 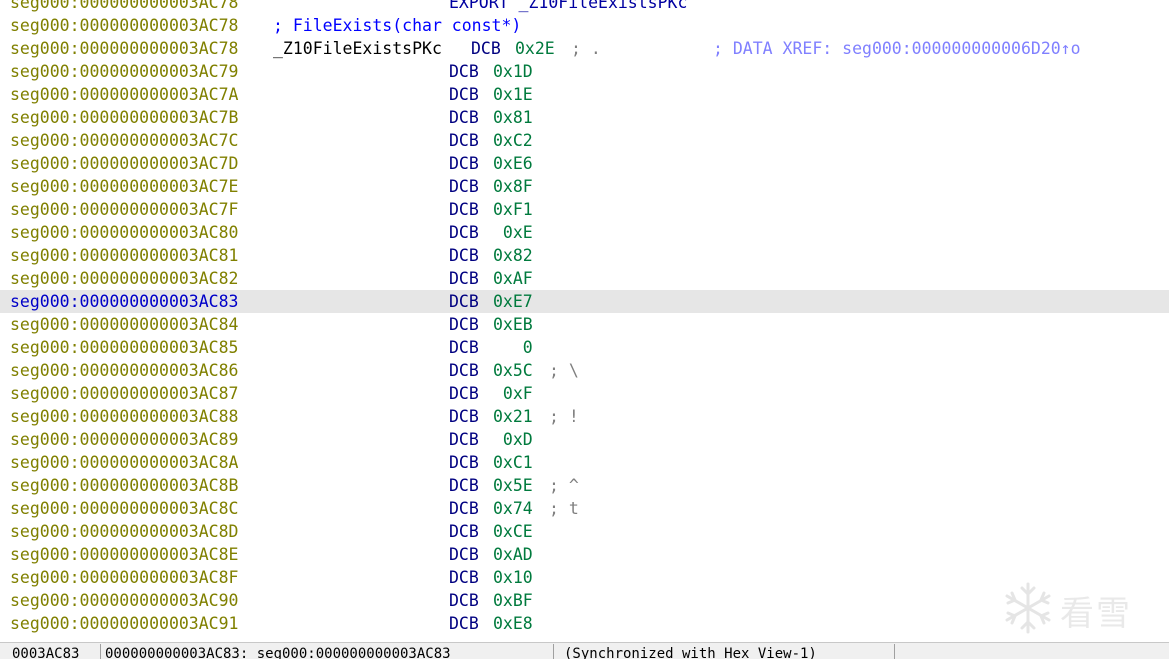 What do you see at coordinates (564, 485) in the screenshot?
I see `comment: ; ^` at bounding box center [564, 485].